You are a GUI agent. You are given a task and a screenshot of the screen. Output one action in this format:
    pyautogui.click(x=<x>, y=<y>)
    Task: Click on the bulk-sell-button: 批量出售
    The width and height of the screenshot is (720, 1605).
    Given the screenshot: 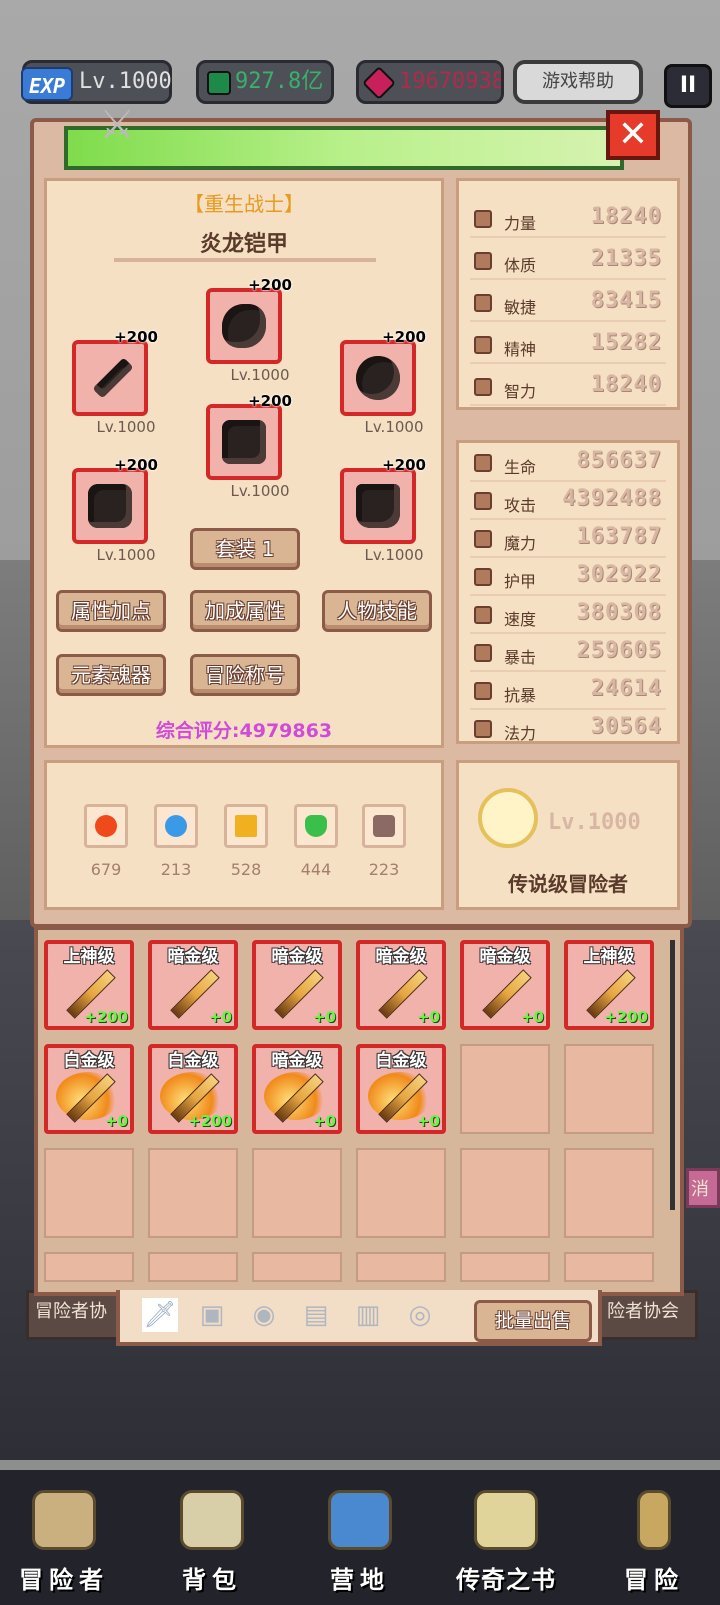 What is the action you would take?
    pyautogui.click(x=533, y=1321)
    